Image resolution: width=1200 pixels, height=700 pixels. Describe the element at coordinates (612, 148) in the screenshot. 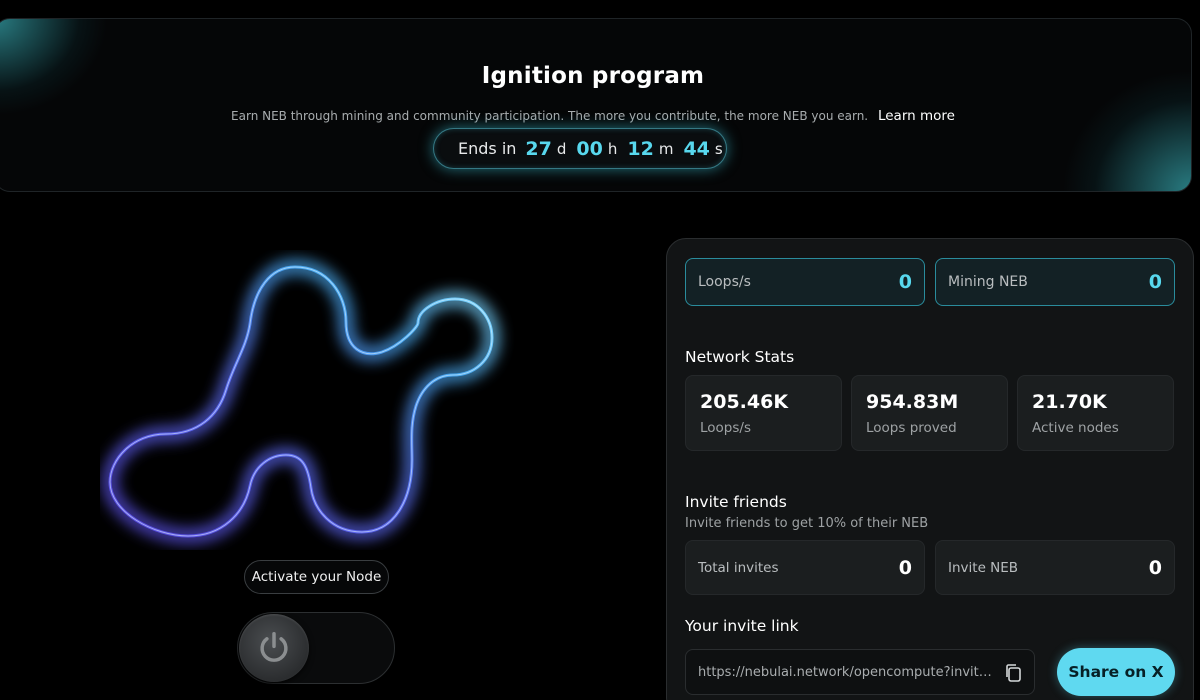

I see `countdown-hours-unit: h` at that location.